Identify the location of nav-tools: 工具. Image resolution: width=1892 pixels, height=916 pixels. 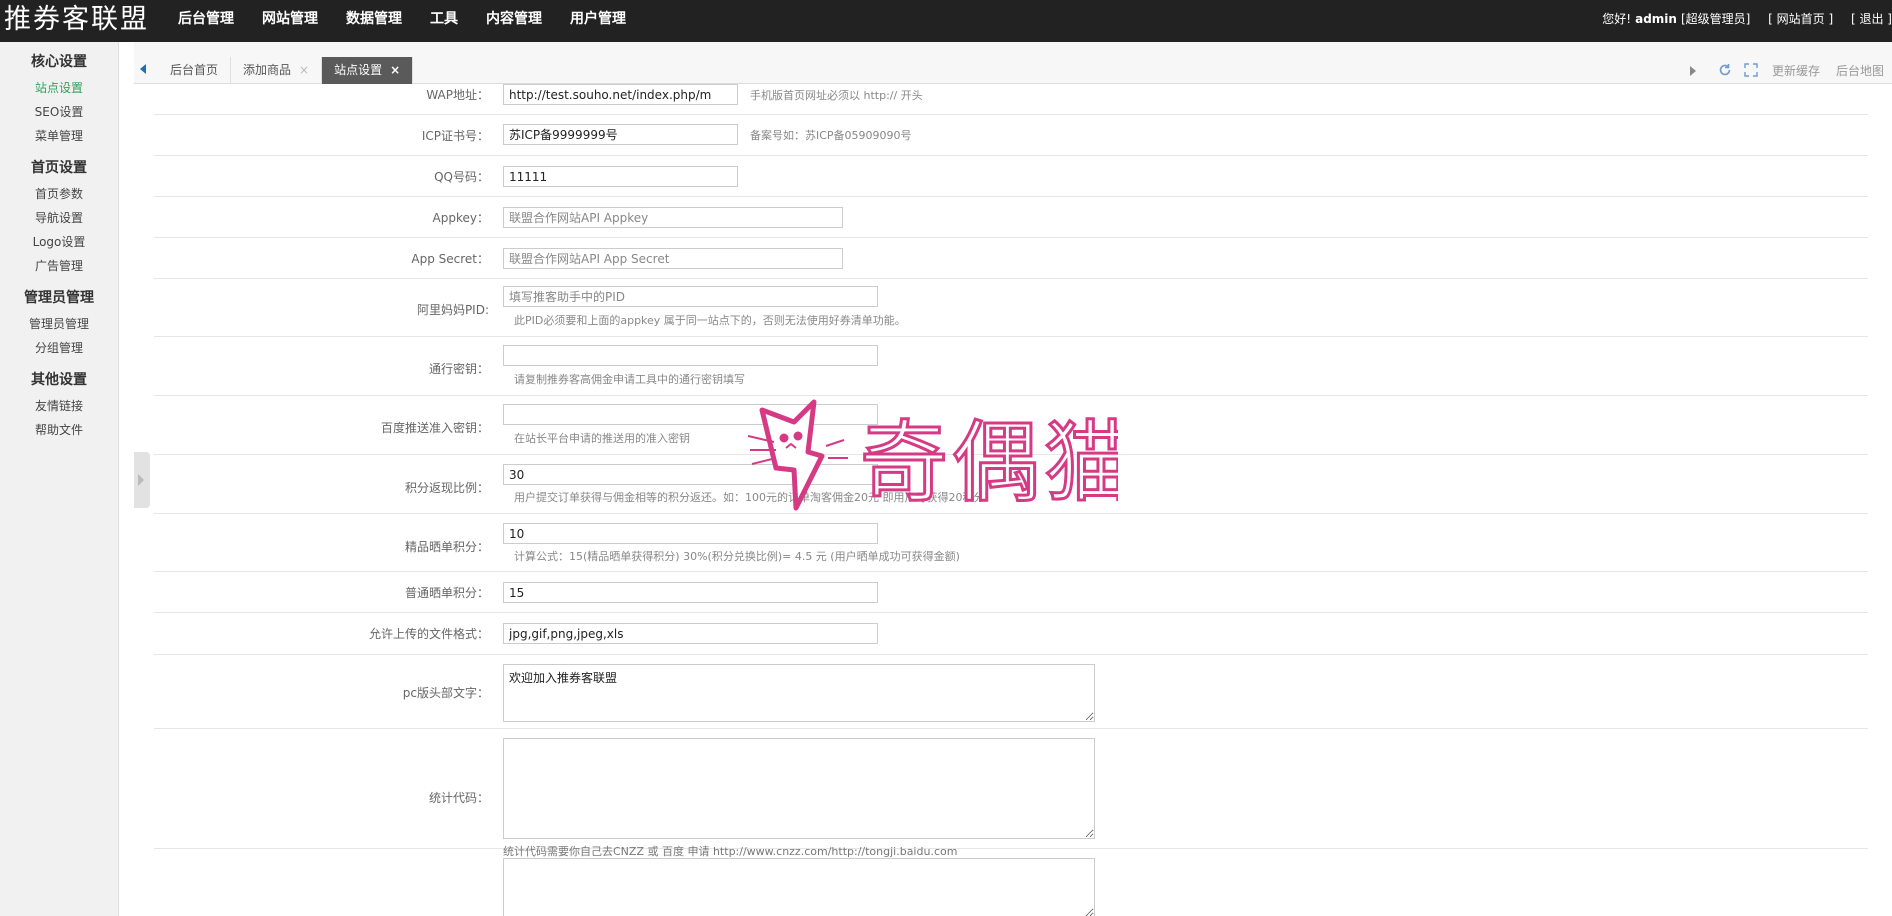
(444, 21).